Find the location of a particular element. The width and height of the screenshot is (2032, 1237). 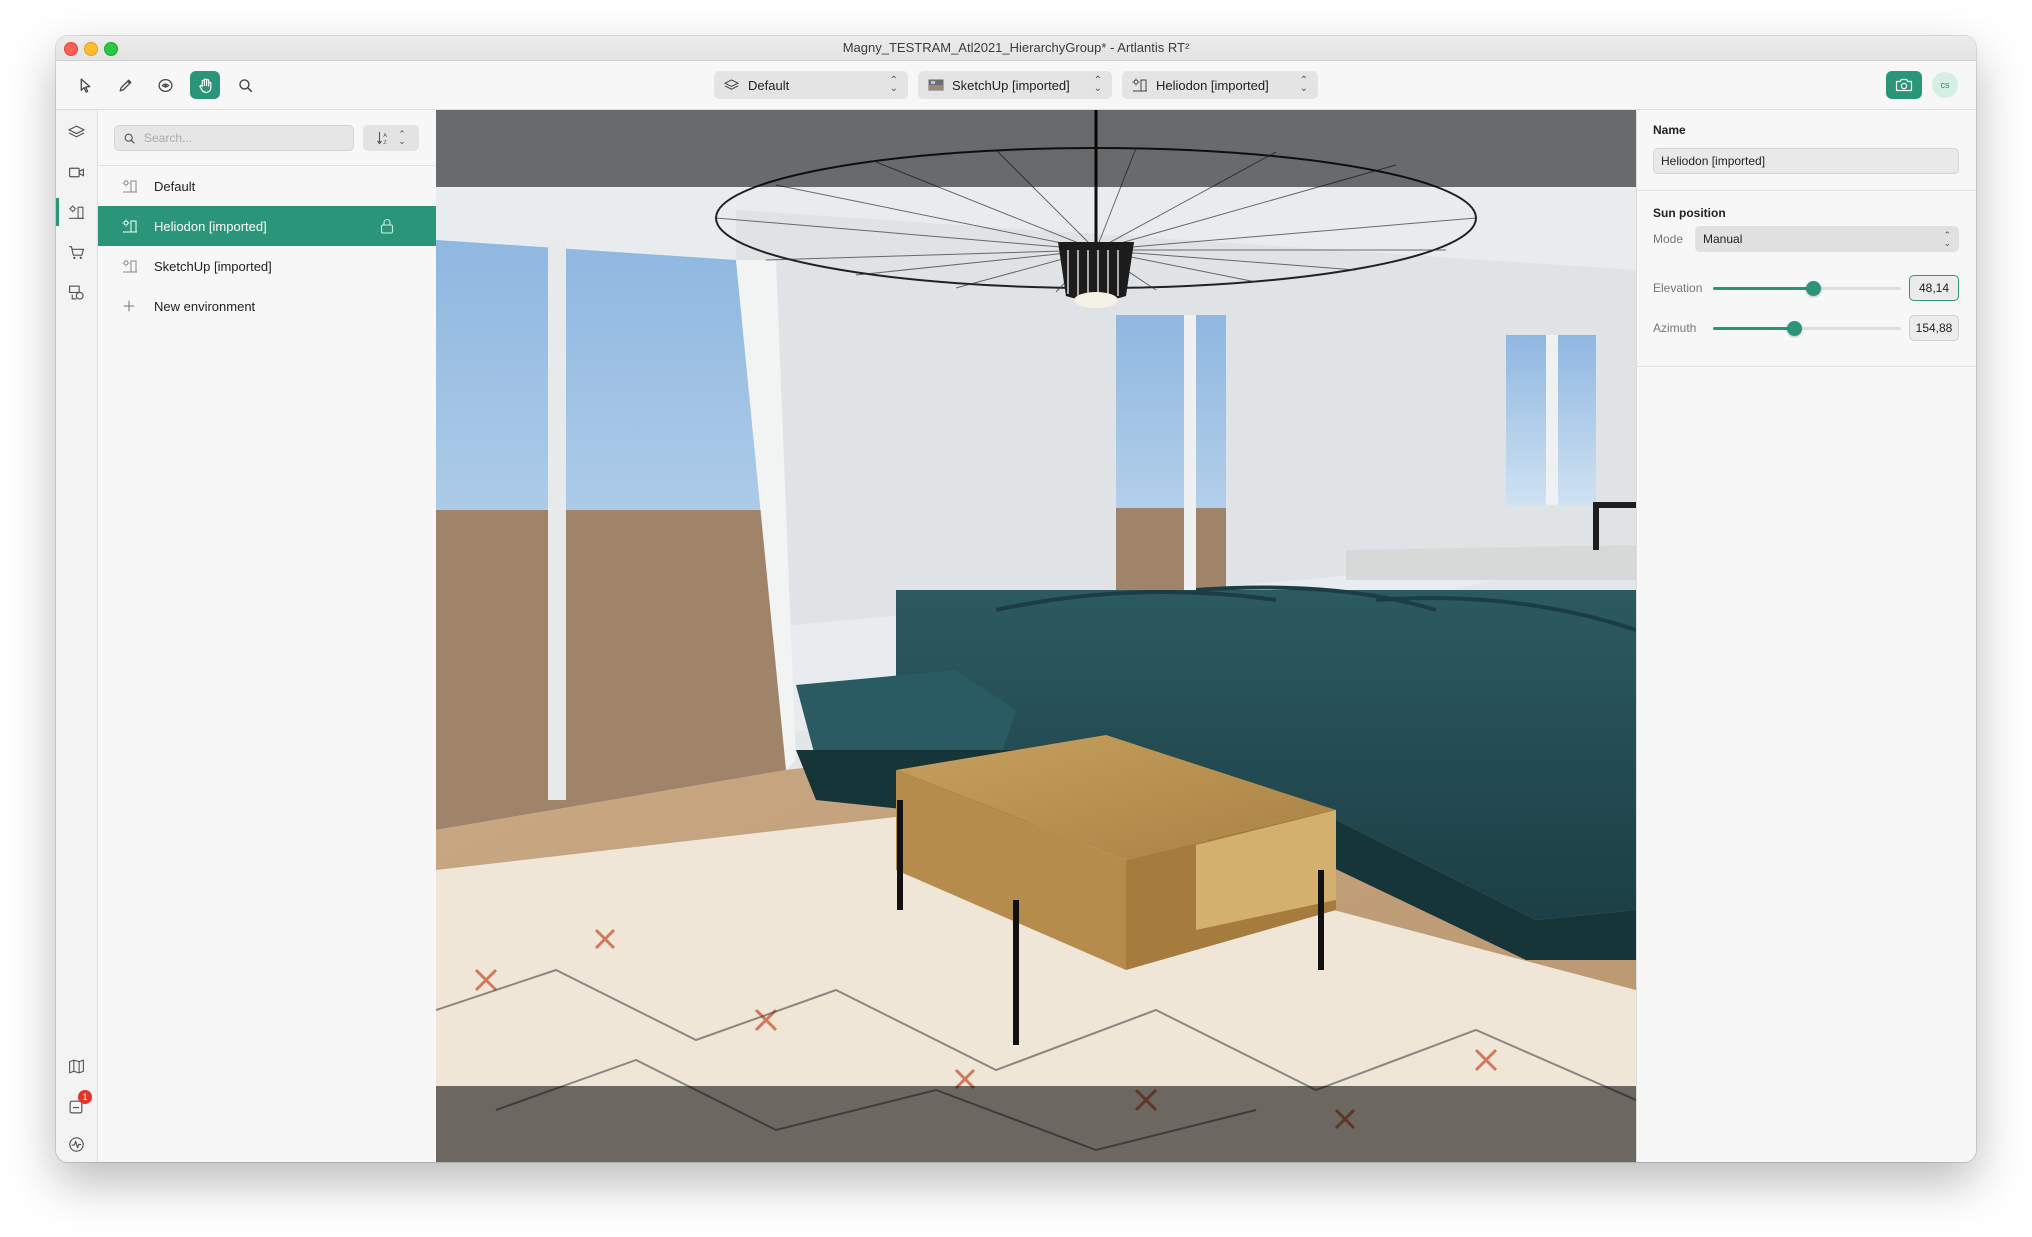

azimuth-value-field: 154,88 is located at coordinates (1934, 328).